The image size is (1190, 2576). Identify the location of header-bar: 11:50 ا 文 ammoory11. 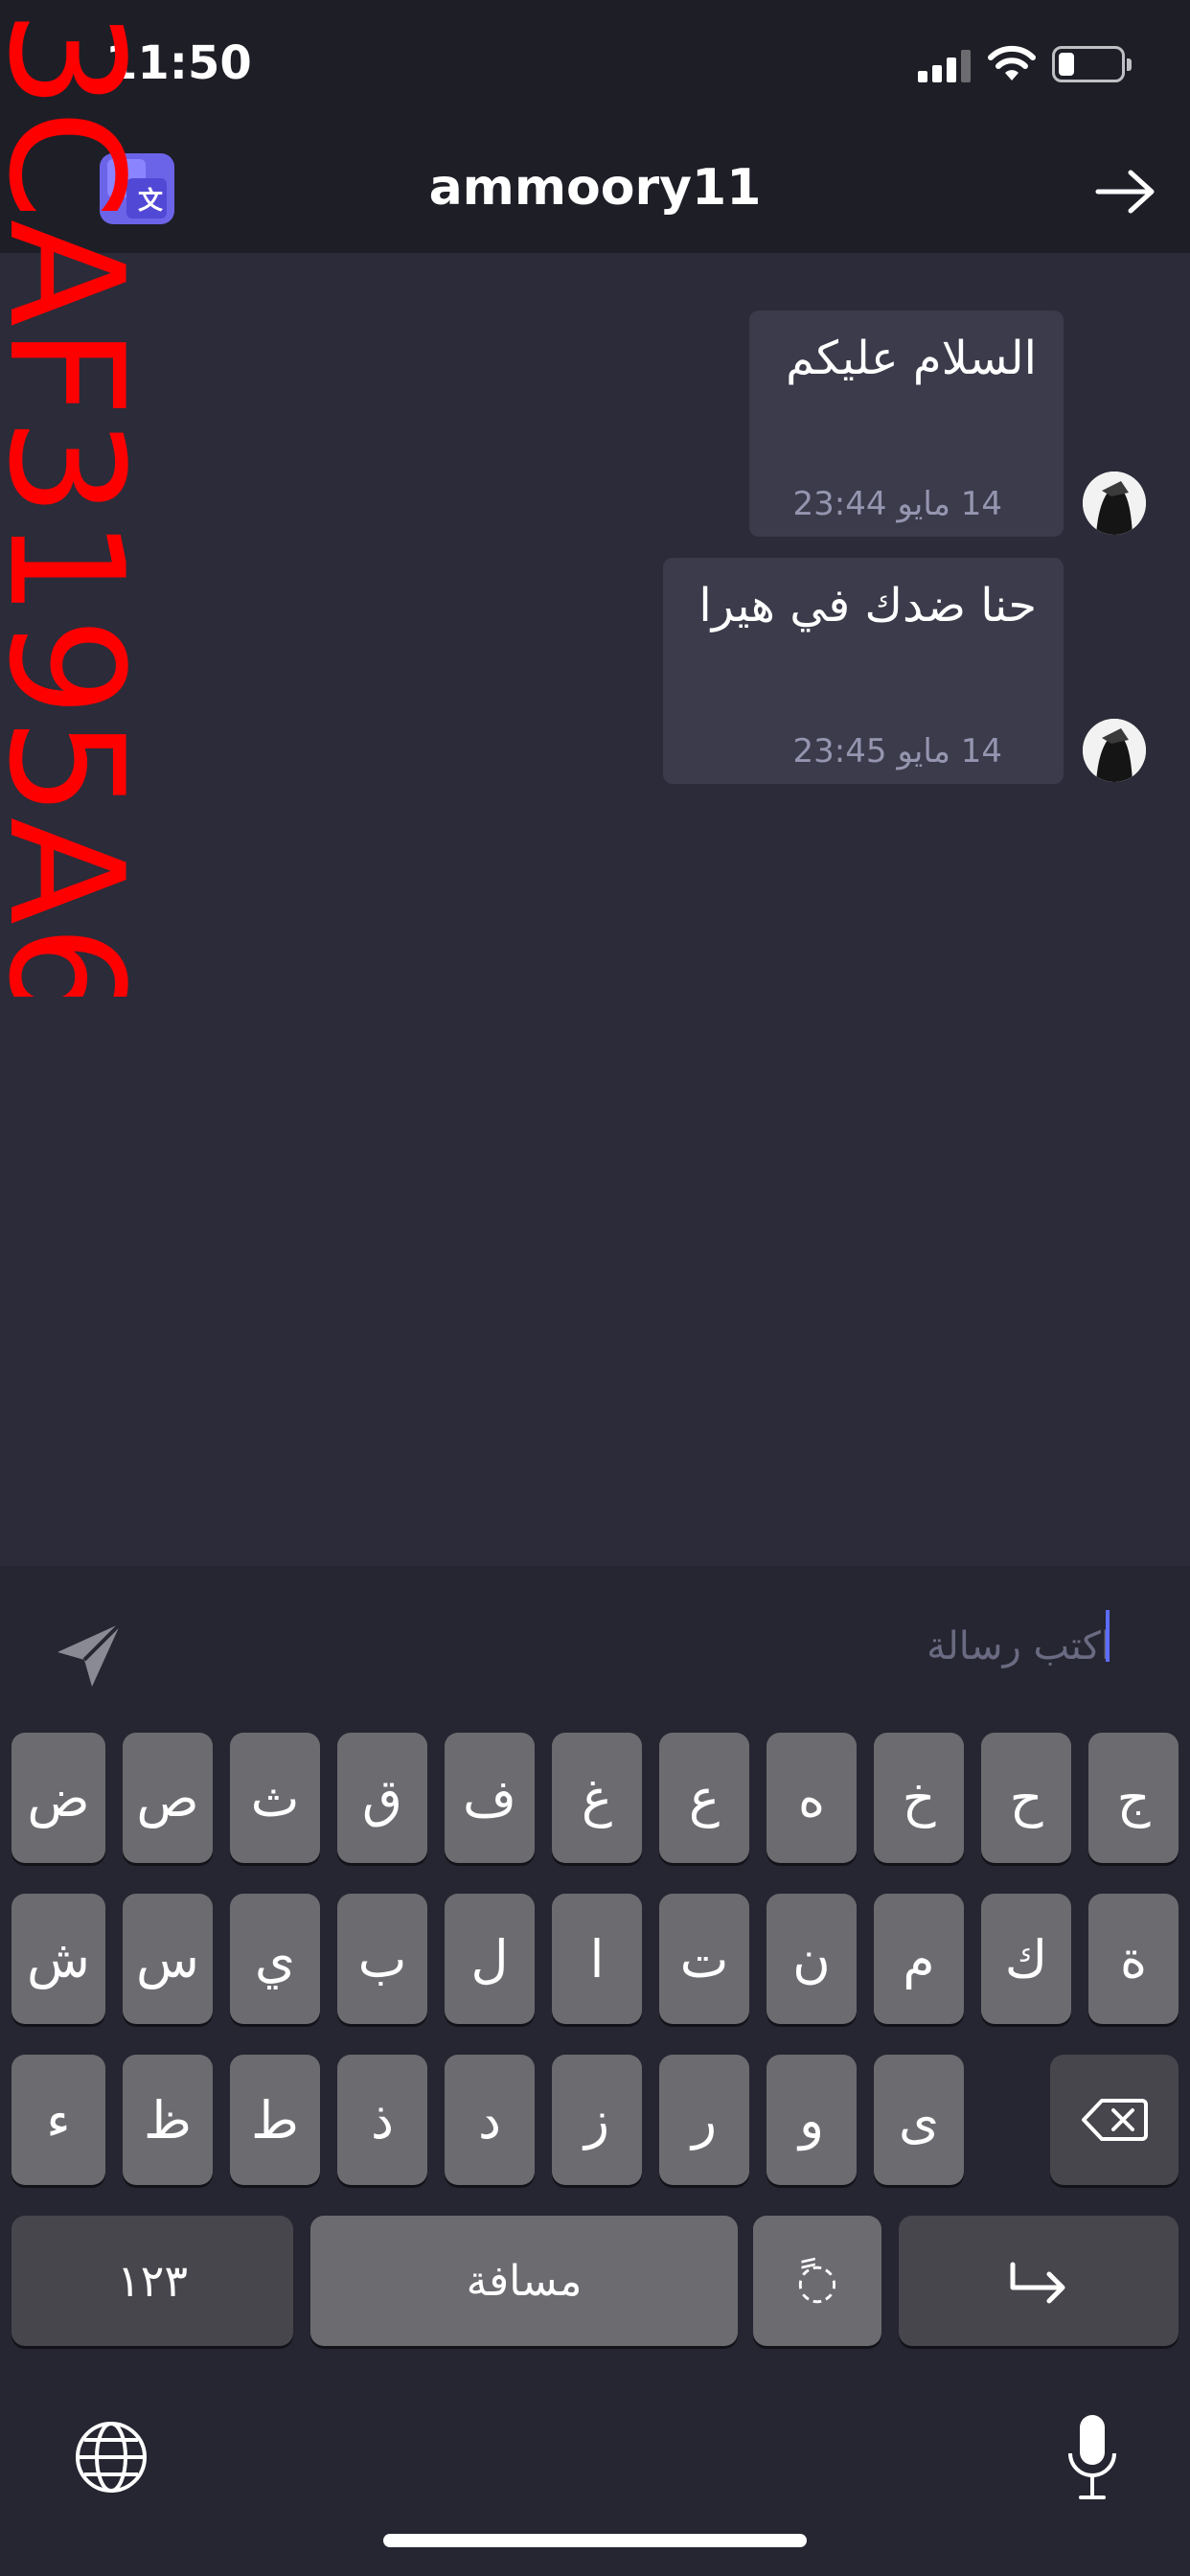
(595, 126).